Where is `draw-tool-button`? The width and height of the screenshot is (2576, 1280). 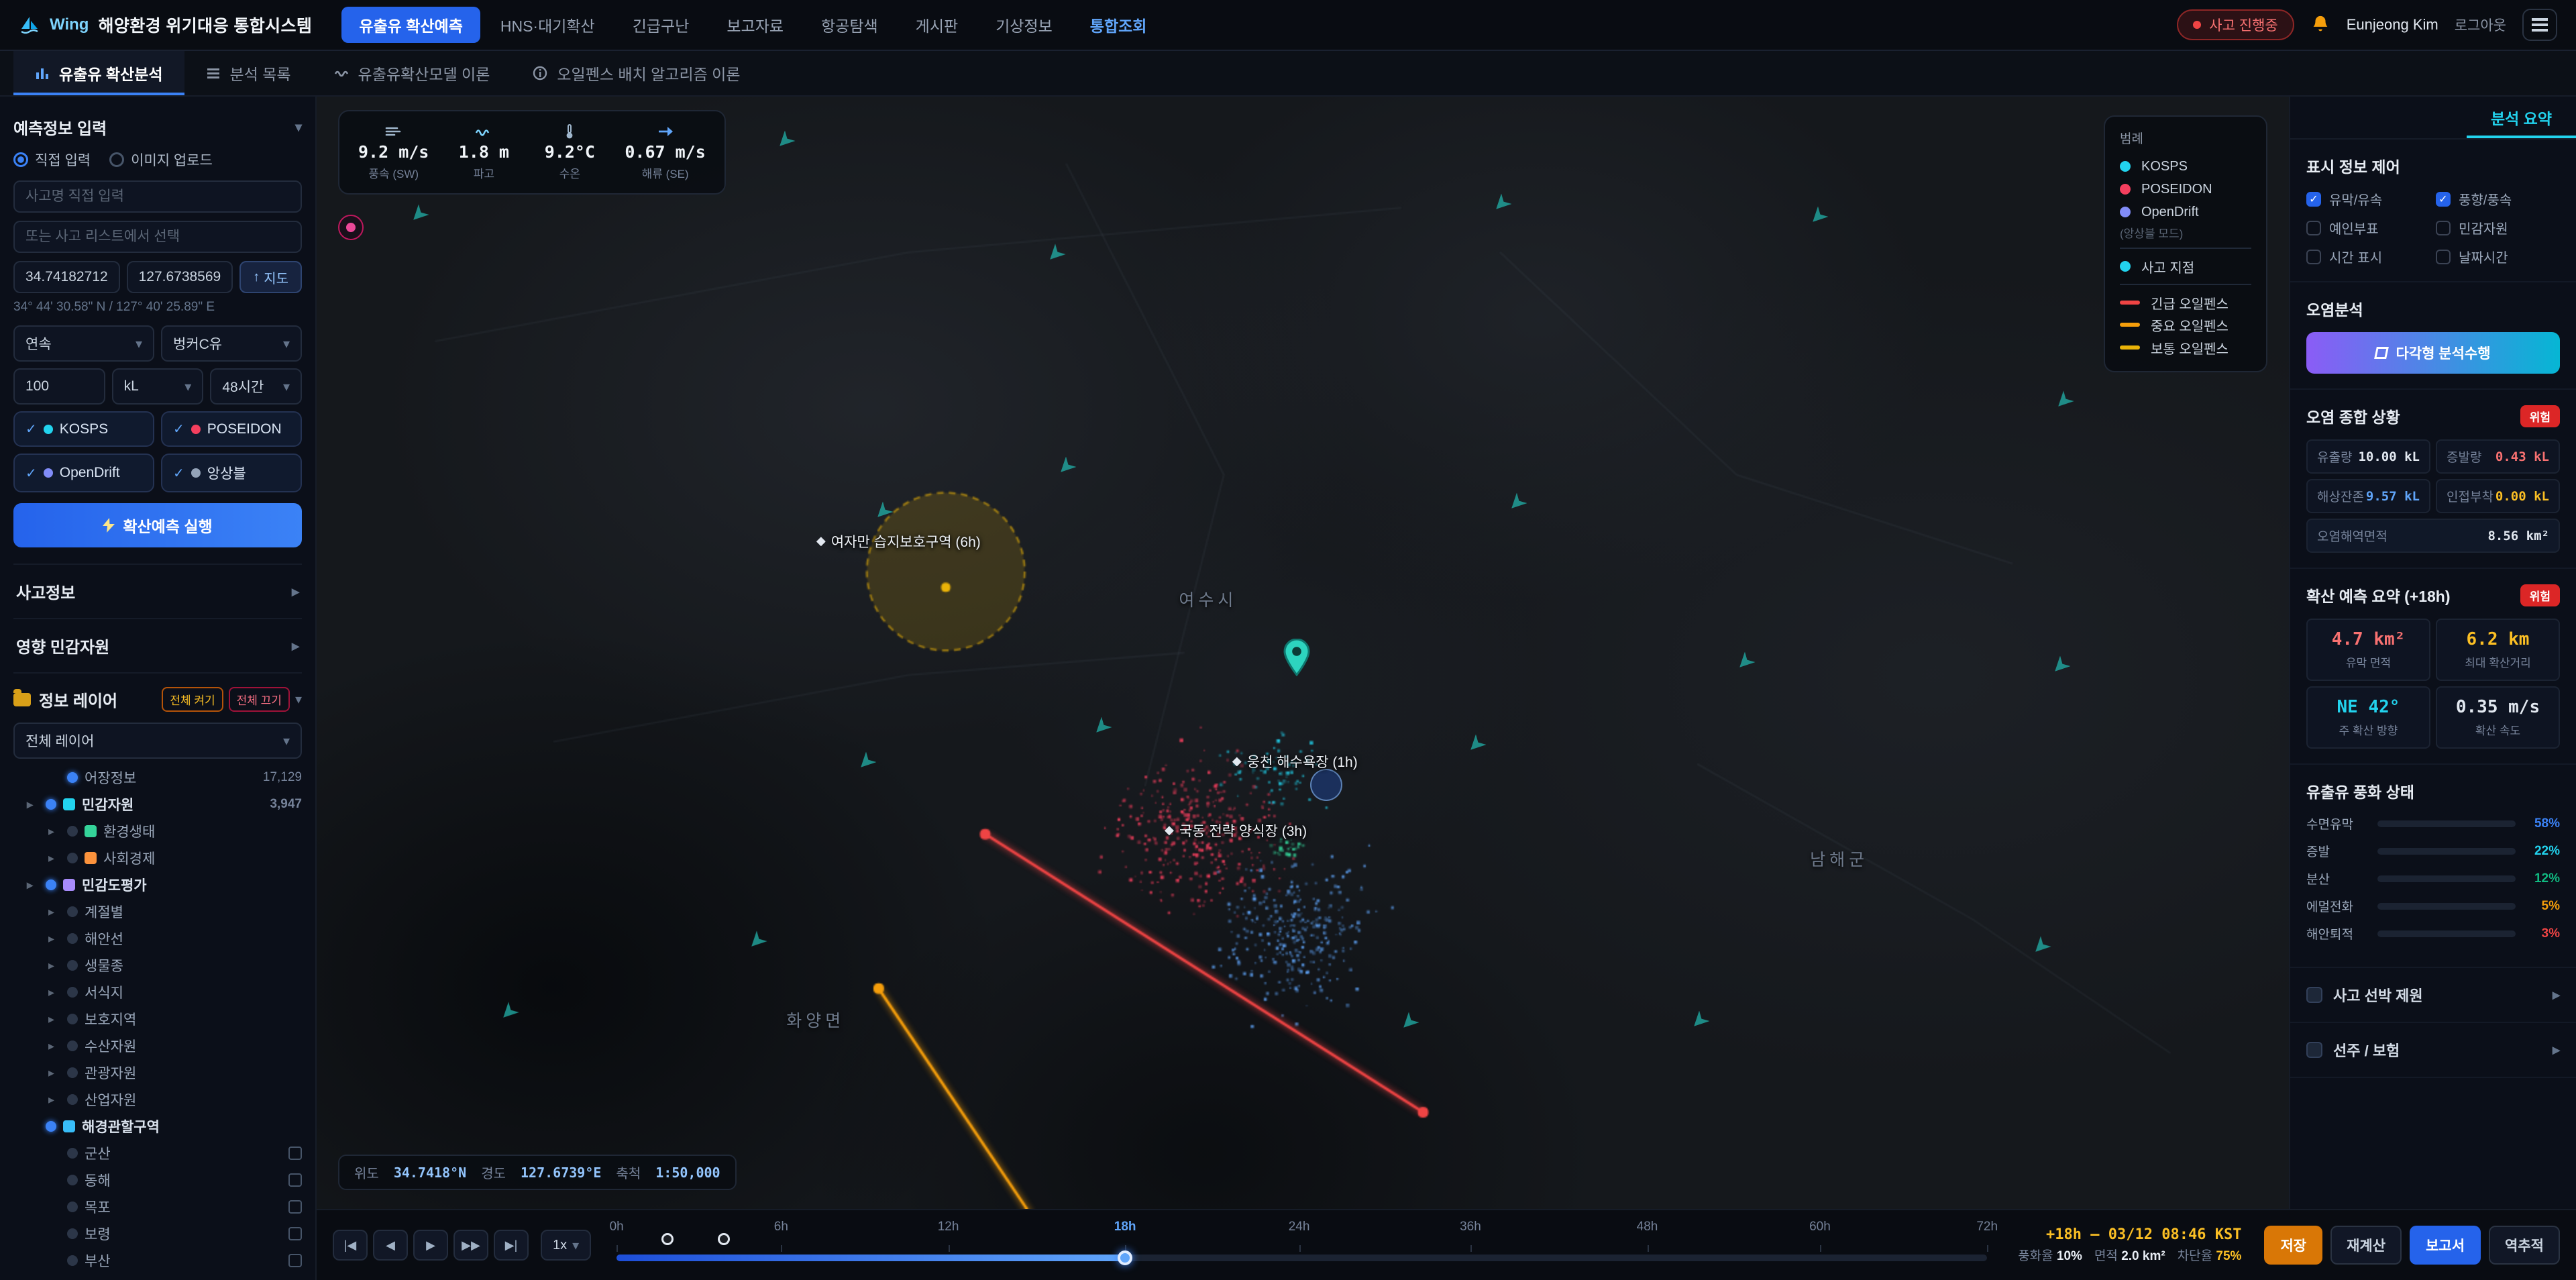 draw-tool-button is located at coordinates (351, 227).